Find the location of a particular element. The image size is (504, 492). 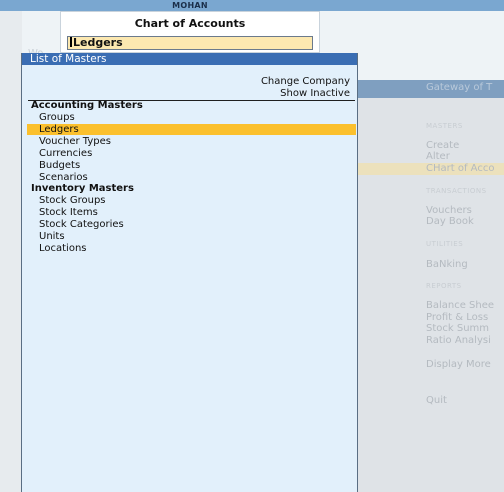

gateway-header: Gateway of T is located at coordinates (431, 89).